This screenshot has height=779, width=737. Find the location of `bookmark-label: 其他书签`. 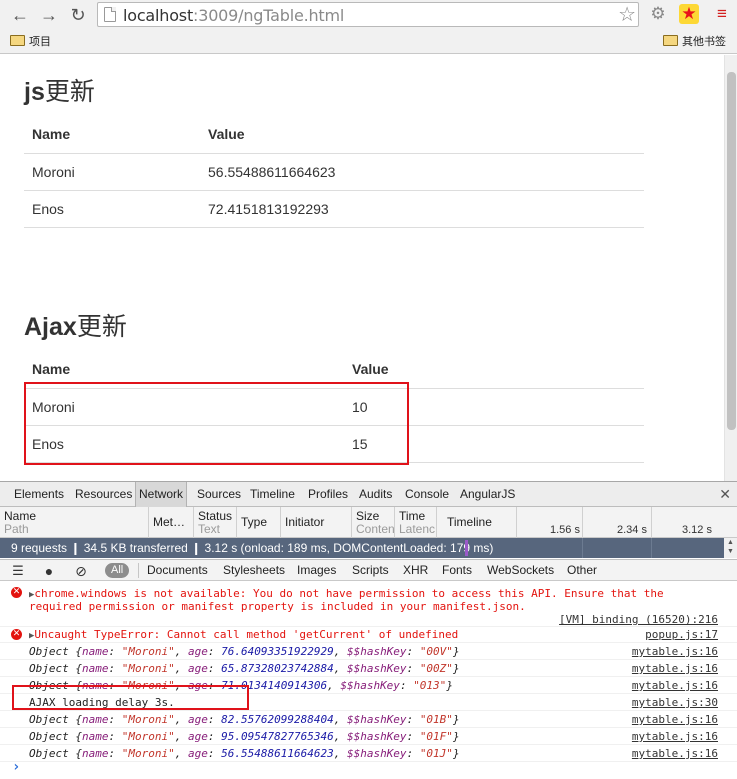

bookmark-label: 其他书签 is located at coordinates (704, 41).